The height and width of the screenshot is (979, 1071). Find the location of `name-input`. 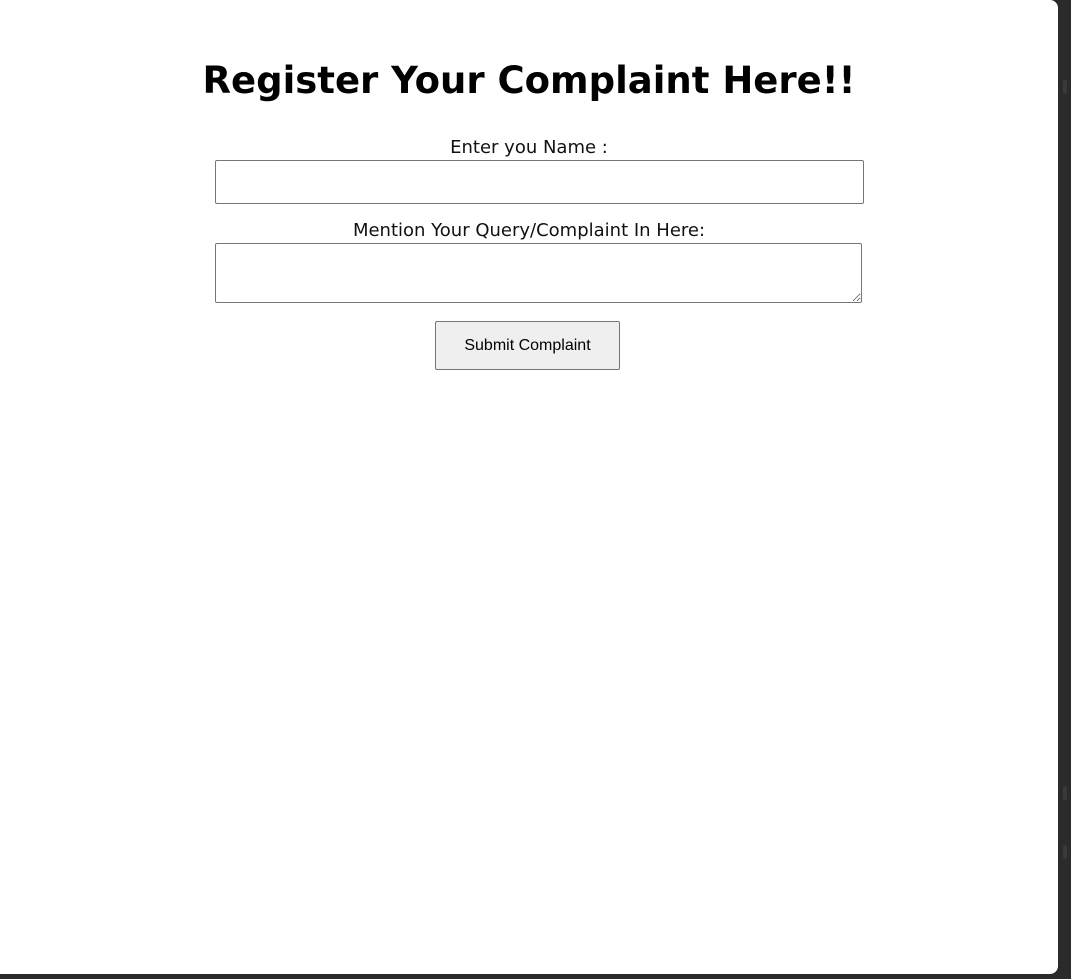

name-input is located at coordinates (539, 182).